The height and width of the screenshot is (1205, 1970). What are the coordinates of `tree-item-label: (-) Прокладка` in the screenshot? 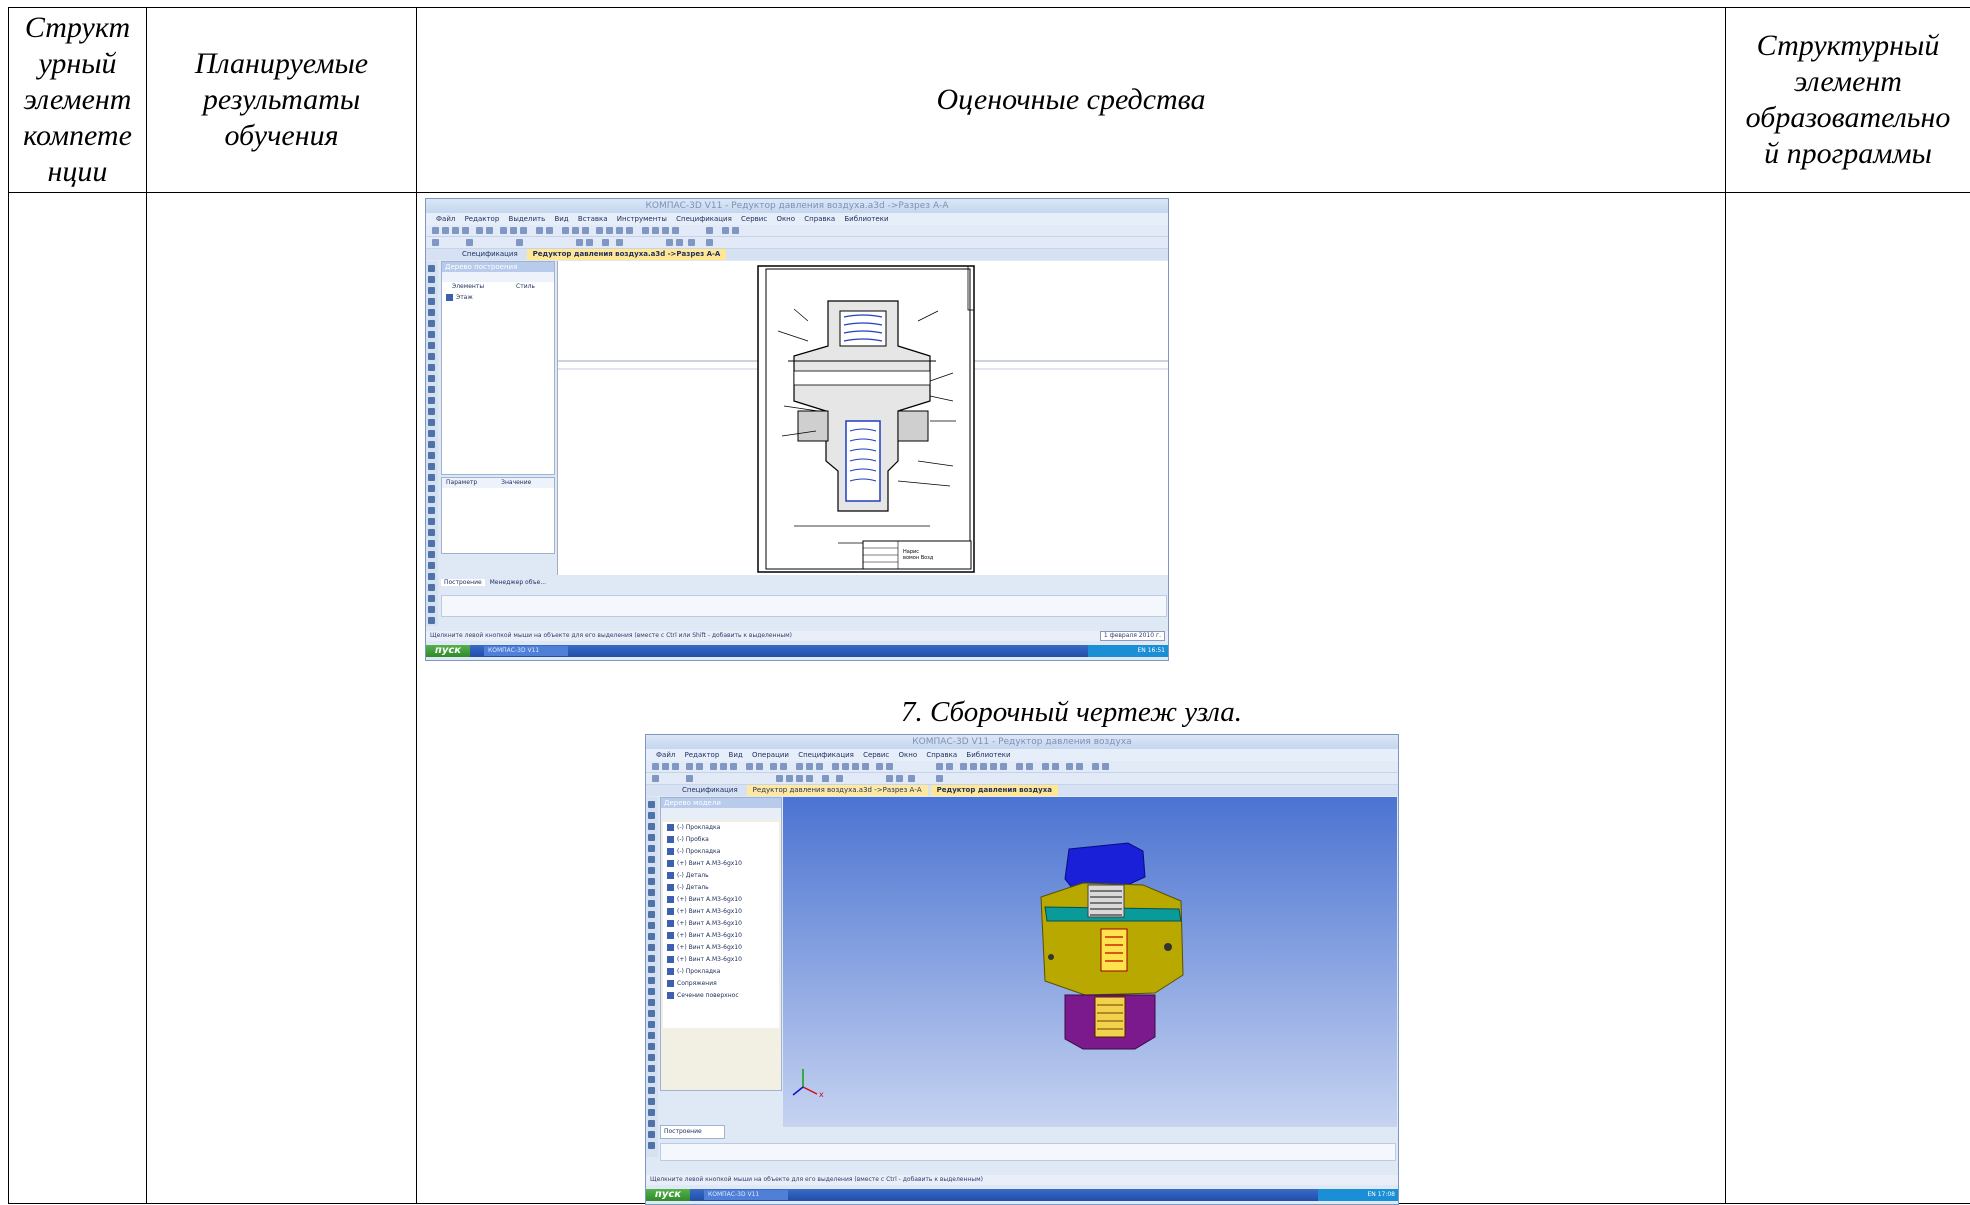 It's located at (698, 971).